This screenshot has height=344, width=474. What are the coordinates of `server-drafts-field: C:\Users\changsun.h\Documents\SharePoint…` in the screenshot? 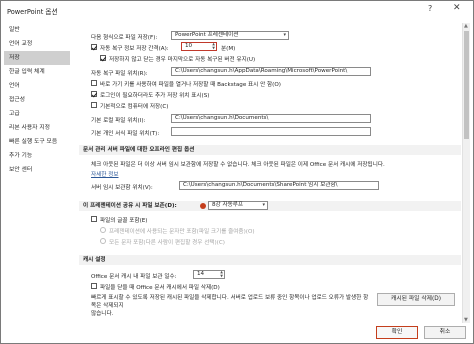 It's located at (279, 185).